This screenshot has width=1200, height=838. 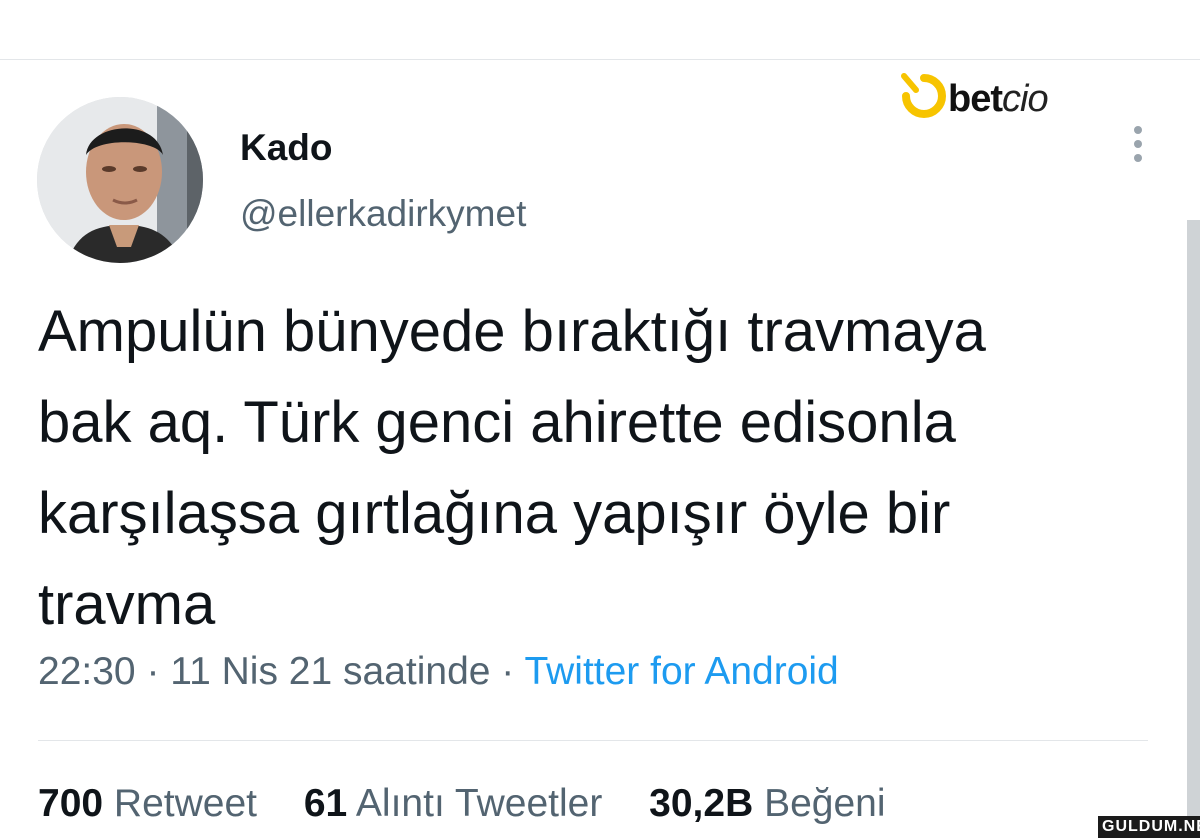 I want to click on tweet-date: 11 Nis 21 saatinde, so click(x=330, y=671).